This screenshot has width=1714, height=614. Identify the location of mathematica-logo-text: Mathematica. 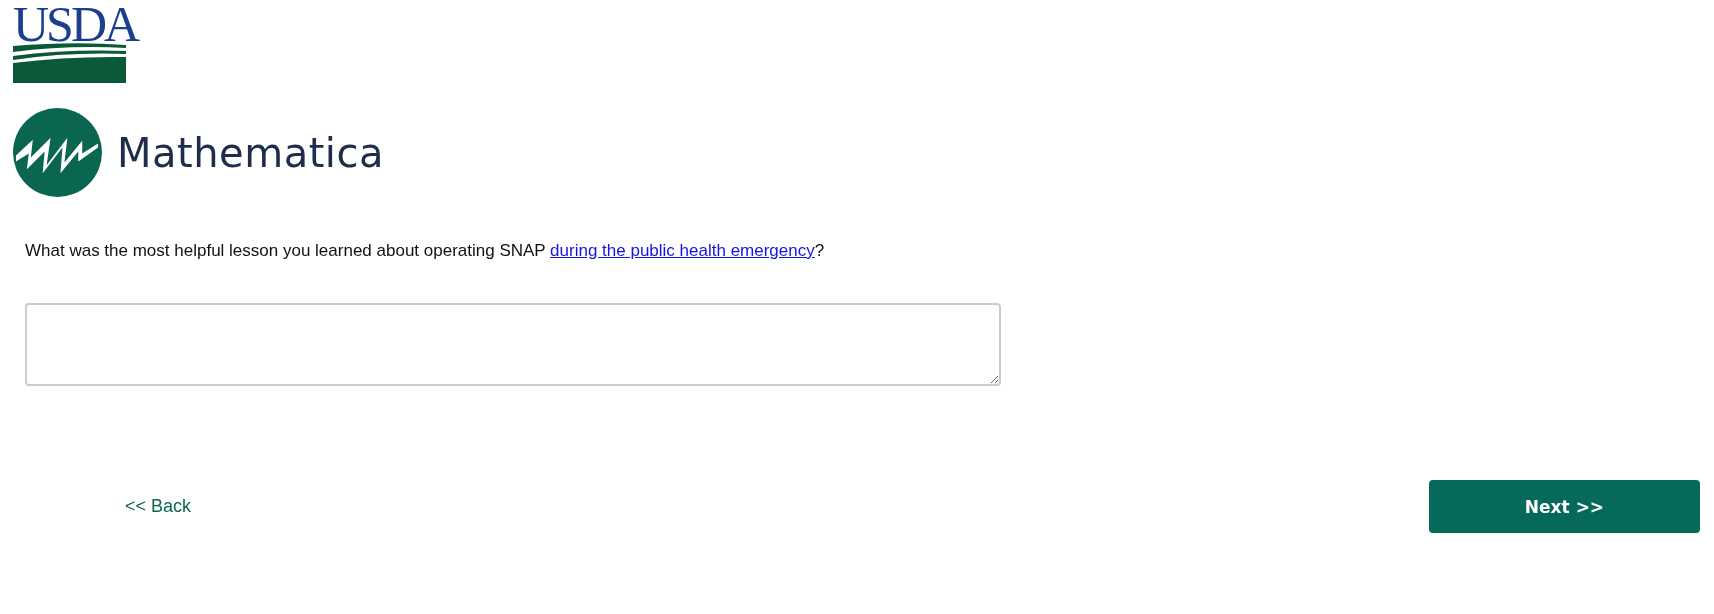
(250, 152).